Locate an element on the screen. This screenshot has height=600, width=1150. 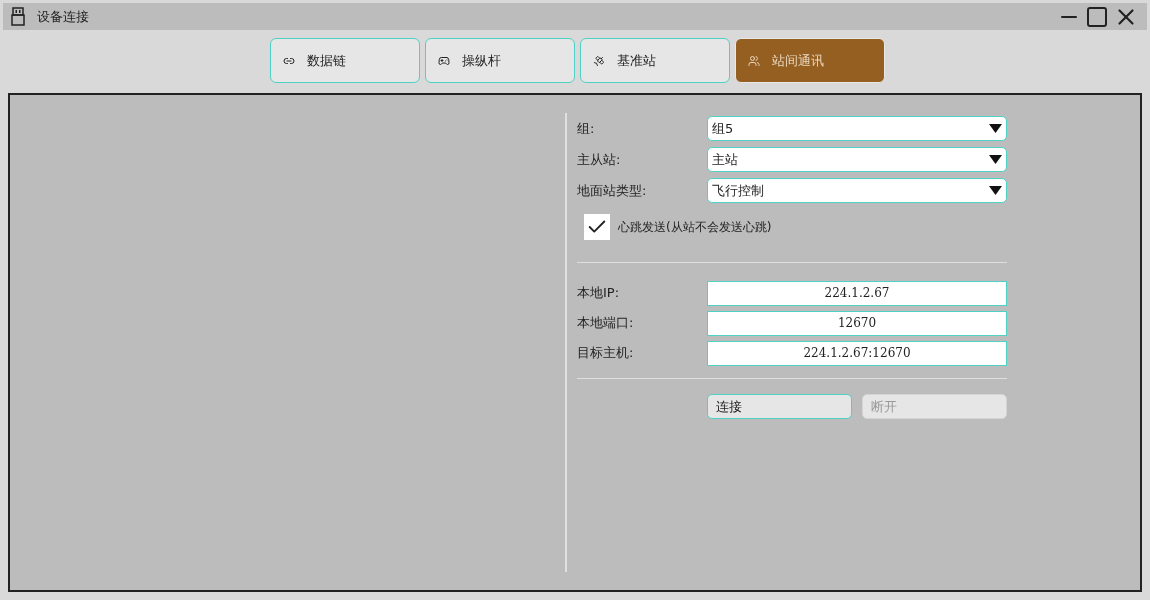
satellite-icon is located at coordinates (599, 60).